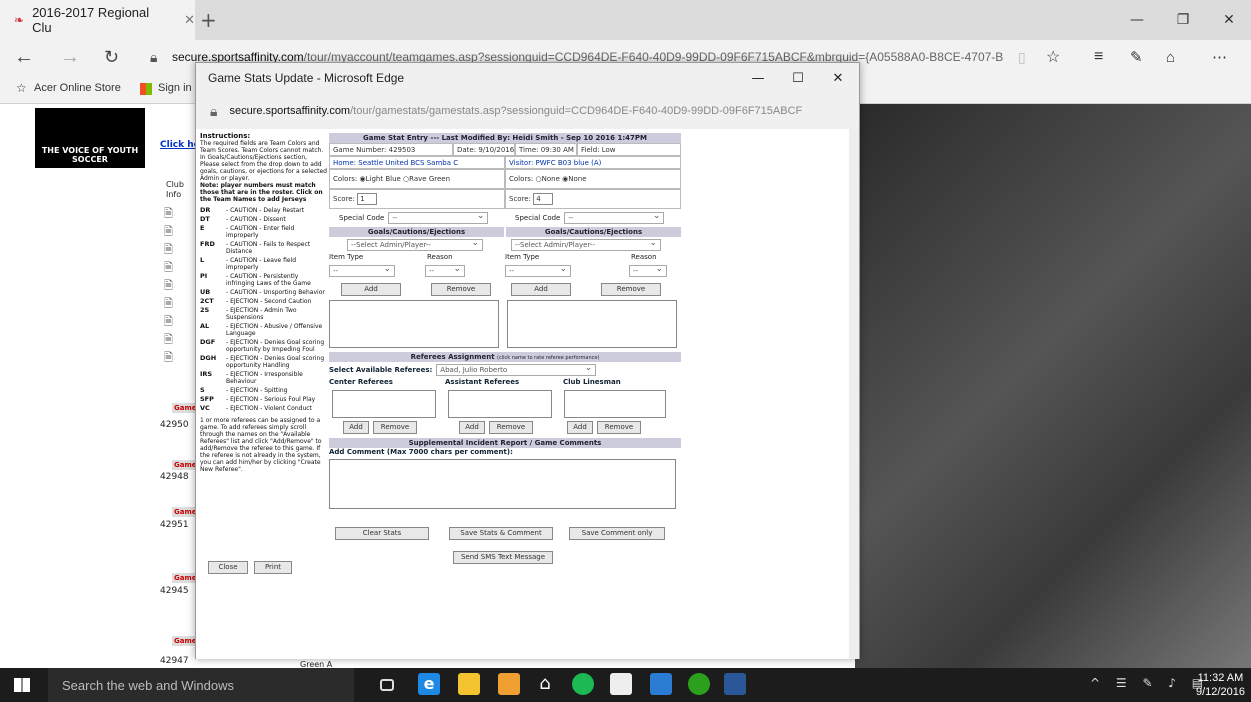 The height and width of the screenshot is (702, 1251). I want to click on referees-select: Abad, Julio Roberto, so click(516, 369).